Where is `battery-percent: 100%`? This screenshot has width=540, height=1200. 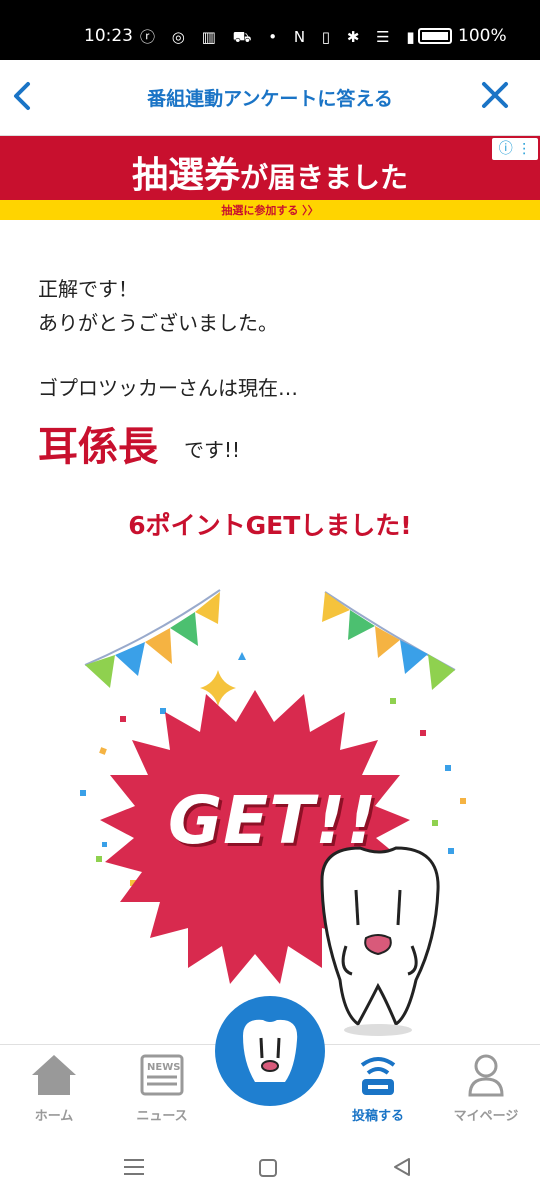
battery-percent: 100% is located at coordinates (482, 36).